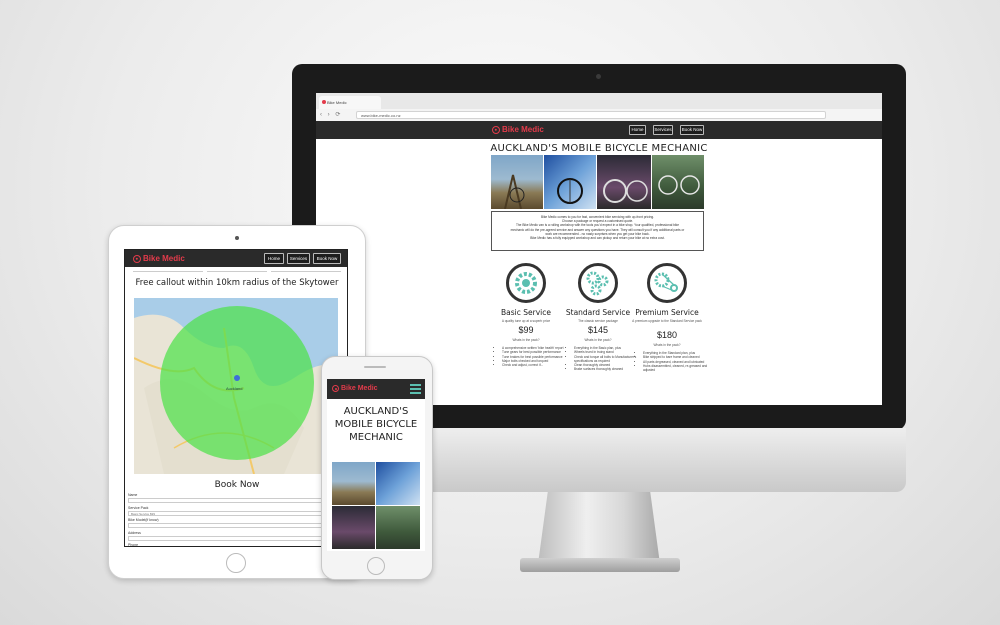 Image resolution: width=1000 pixels, height=625 pixels. What do you see at coordinates (526, 330) in the screenshot?
I see `service-price: $99` at bounding box center [526, 330].